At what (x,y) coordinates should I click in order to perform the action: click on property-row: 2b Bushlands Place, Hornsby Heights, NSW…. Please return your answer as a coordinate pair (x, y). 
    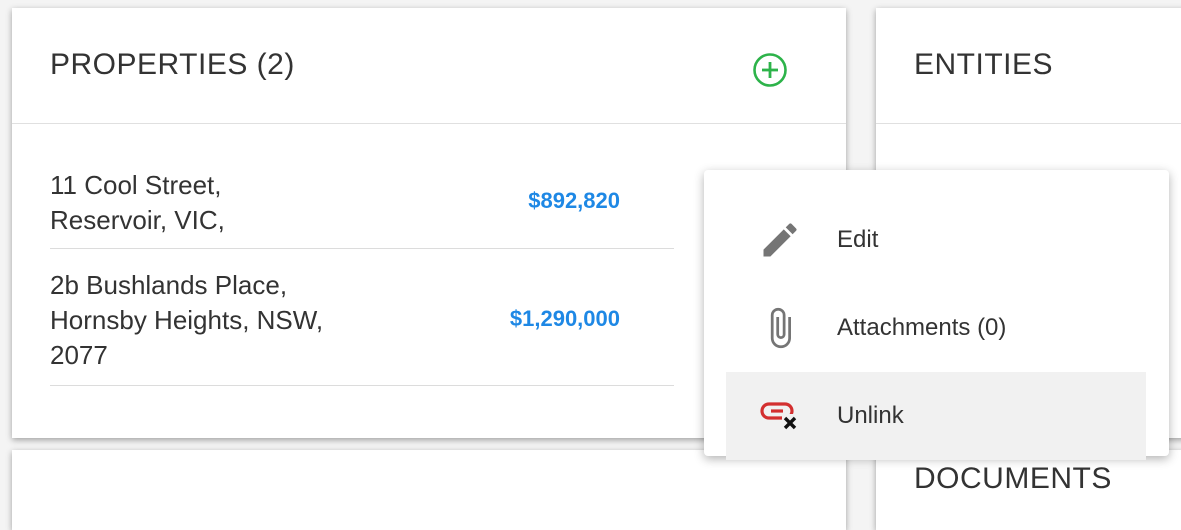
    Looking at the image, I should click on (362, 317).